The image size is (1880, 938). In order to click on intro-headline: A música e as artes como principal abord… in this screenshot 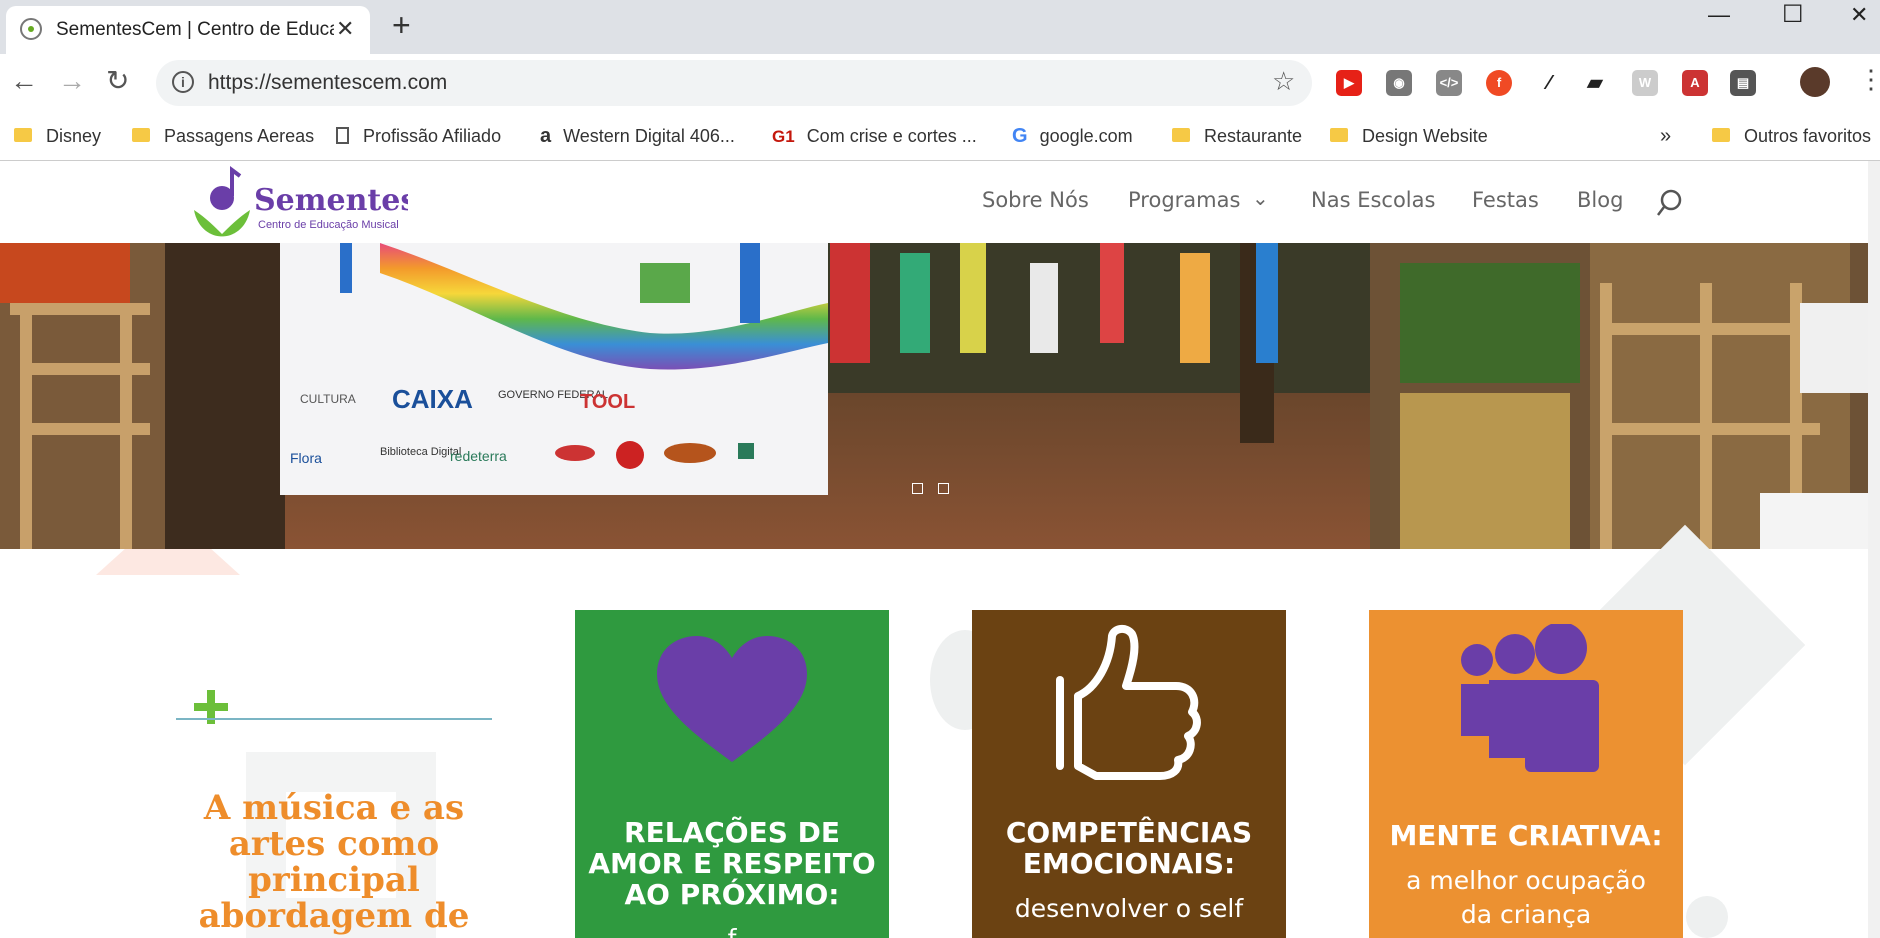, I will do `click(334, 862)`.